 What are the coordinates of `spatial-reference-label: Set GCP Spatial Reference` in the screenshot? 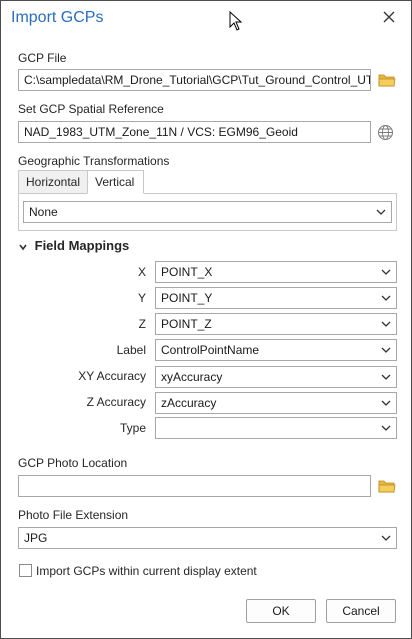 It's located at (91, 109).